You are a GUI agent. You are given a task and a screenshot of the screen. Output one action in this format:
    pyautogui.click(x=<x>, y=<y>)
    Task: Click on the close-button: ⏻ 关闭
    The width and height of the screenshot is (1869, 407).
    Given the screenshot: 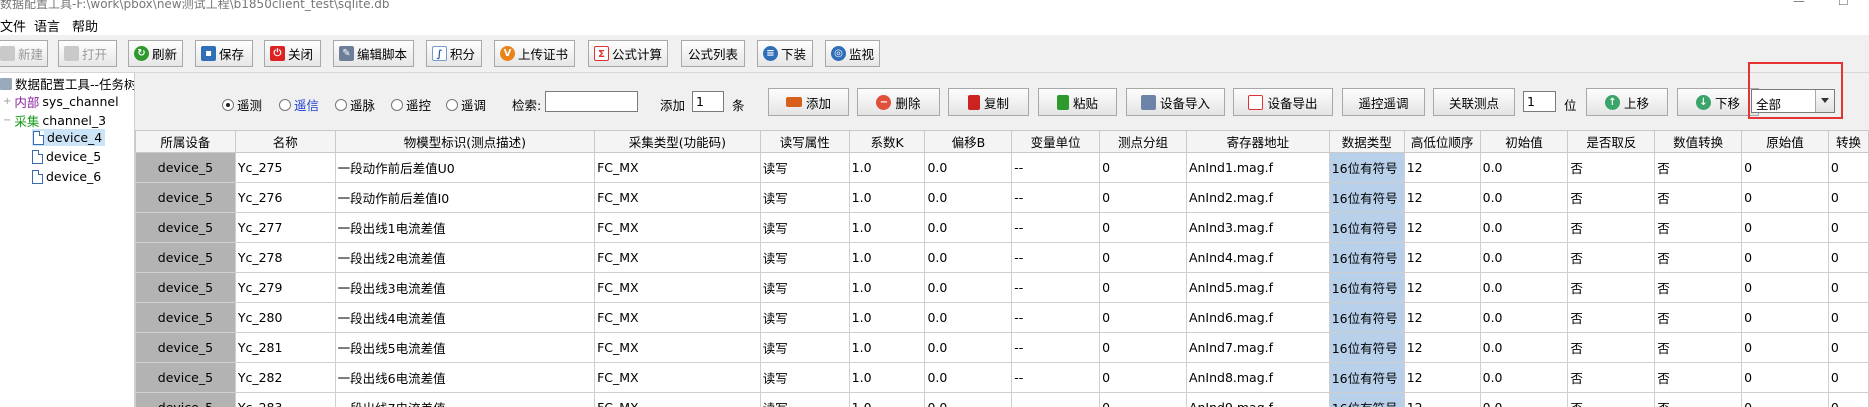 What is the action you would take?
    pyautogui.click(x=292, y=53)
    